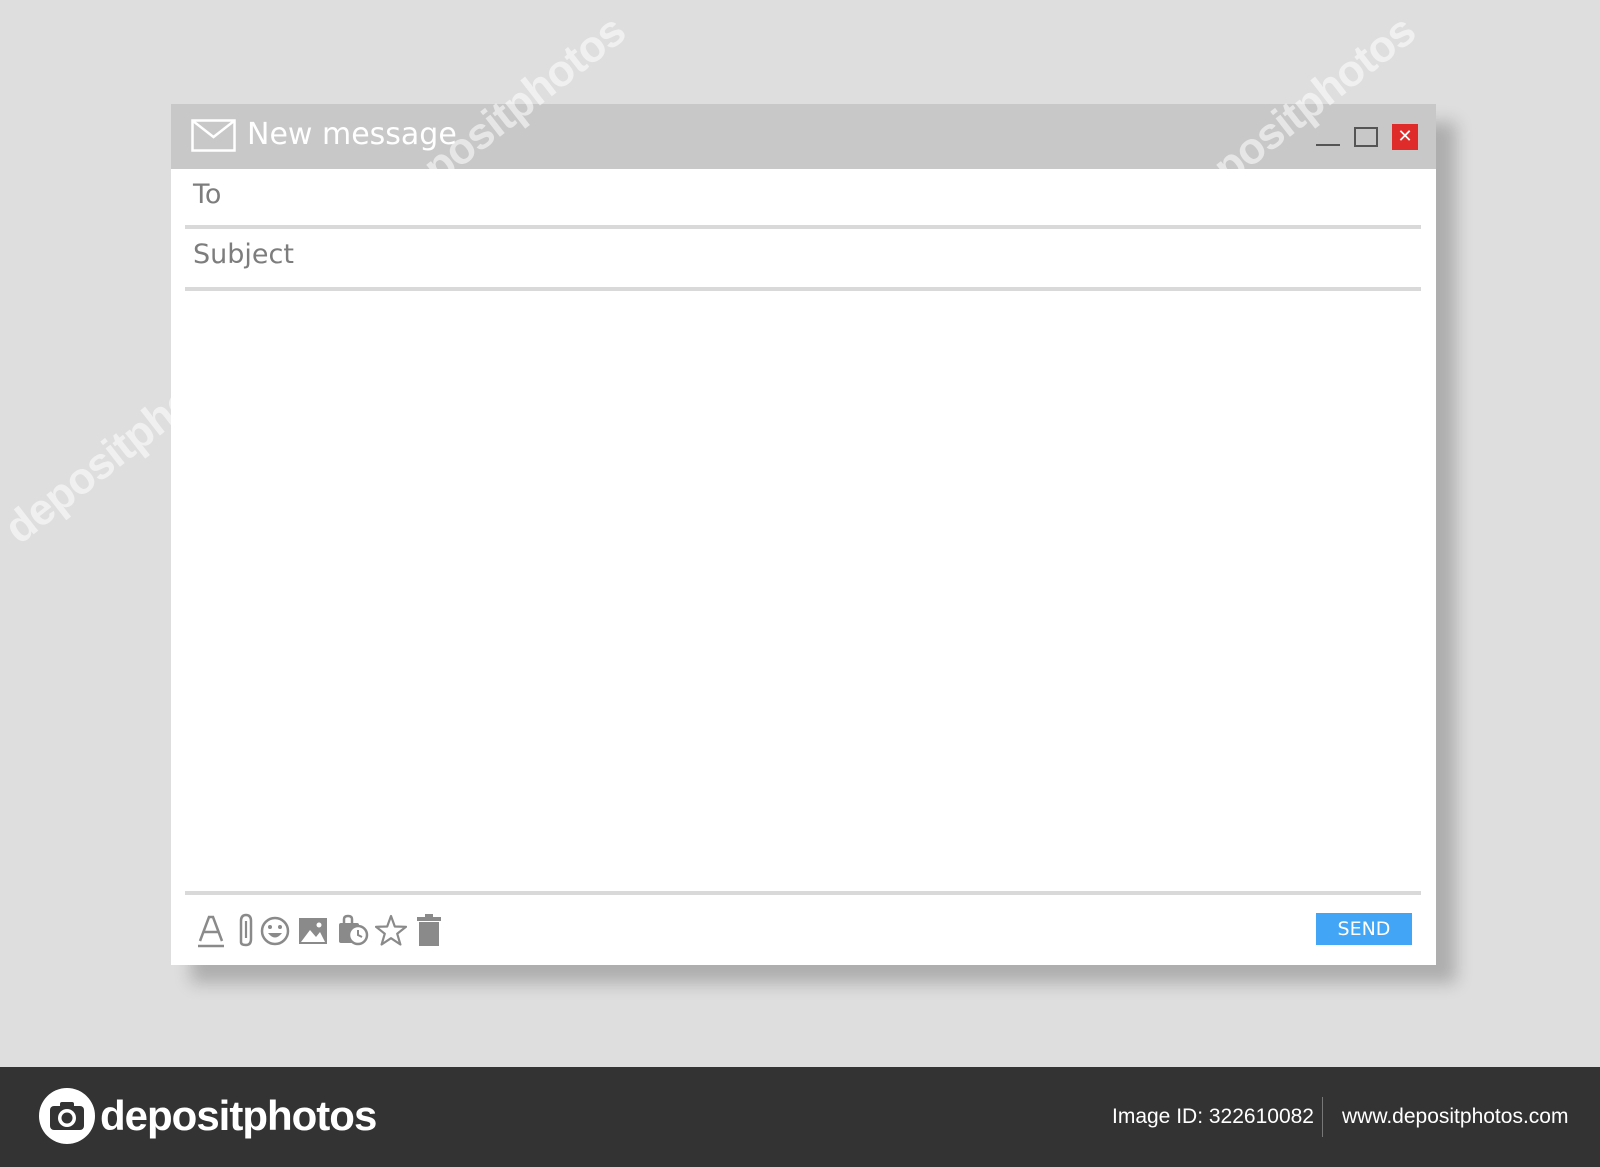 The height and width of the screenshot is (1167, 1600). Describe the element at coordinates (1213, 1116) in the screenshot. I see `image-id: Image ID: 322610082` at that location.